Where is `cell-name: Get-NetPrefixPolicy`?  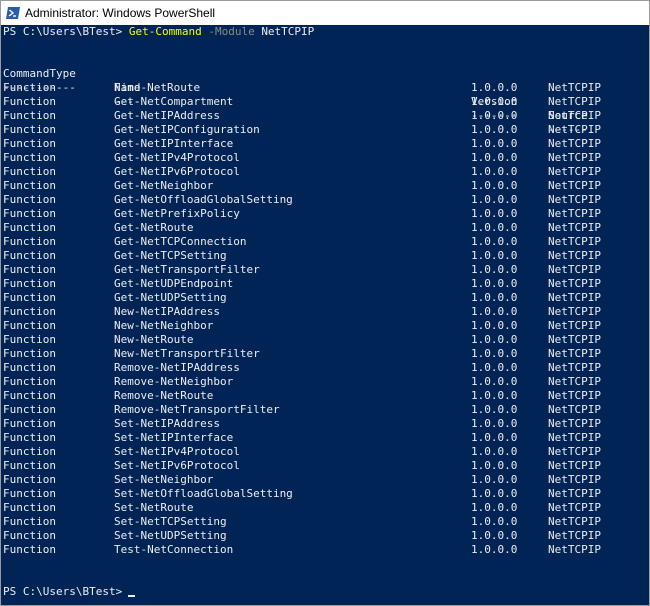 cell-name: Get-NetPrefixPolicy is located at coordinates (177, 213).